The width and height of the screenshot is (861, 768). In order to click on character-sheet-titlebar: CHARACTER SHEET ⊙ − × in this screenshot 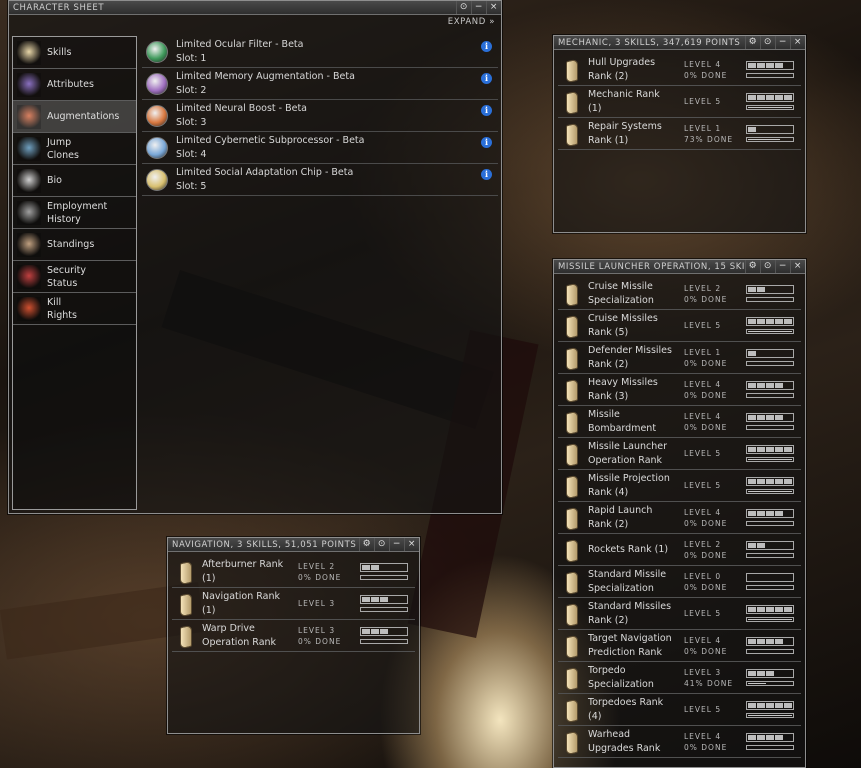, I will do `click(255, 8)`.